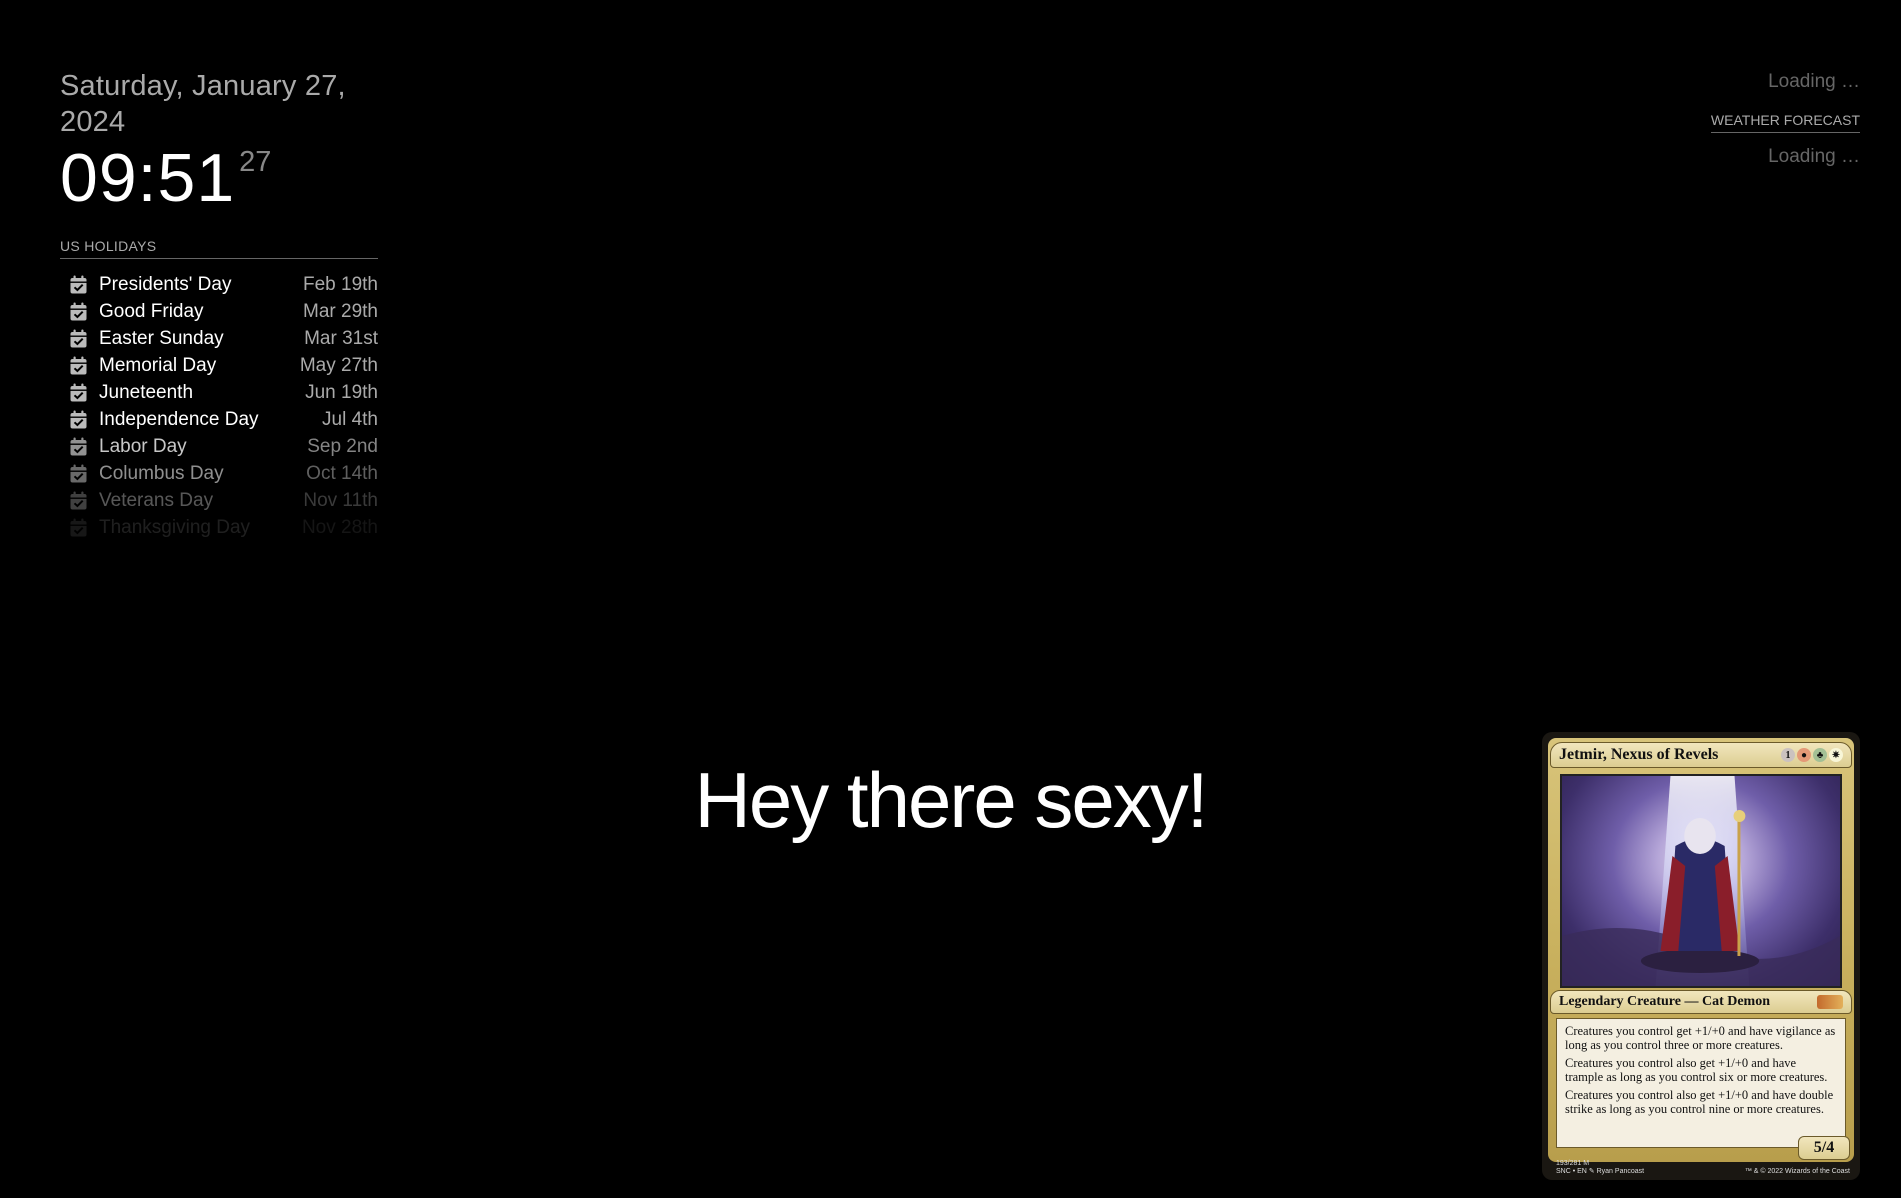 The image size is (1901, 1198). I want to click on calendar-event-date: Mar 31st, so click(341, 338).